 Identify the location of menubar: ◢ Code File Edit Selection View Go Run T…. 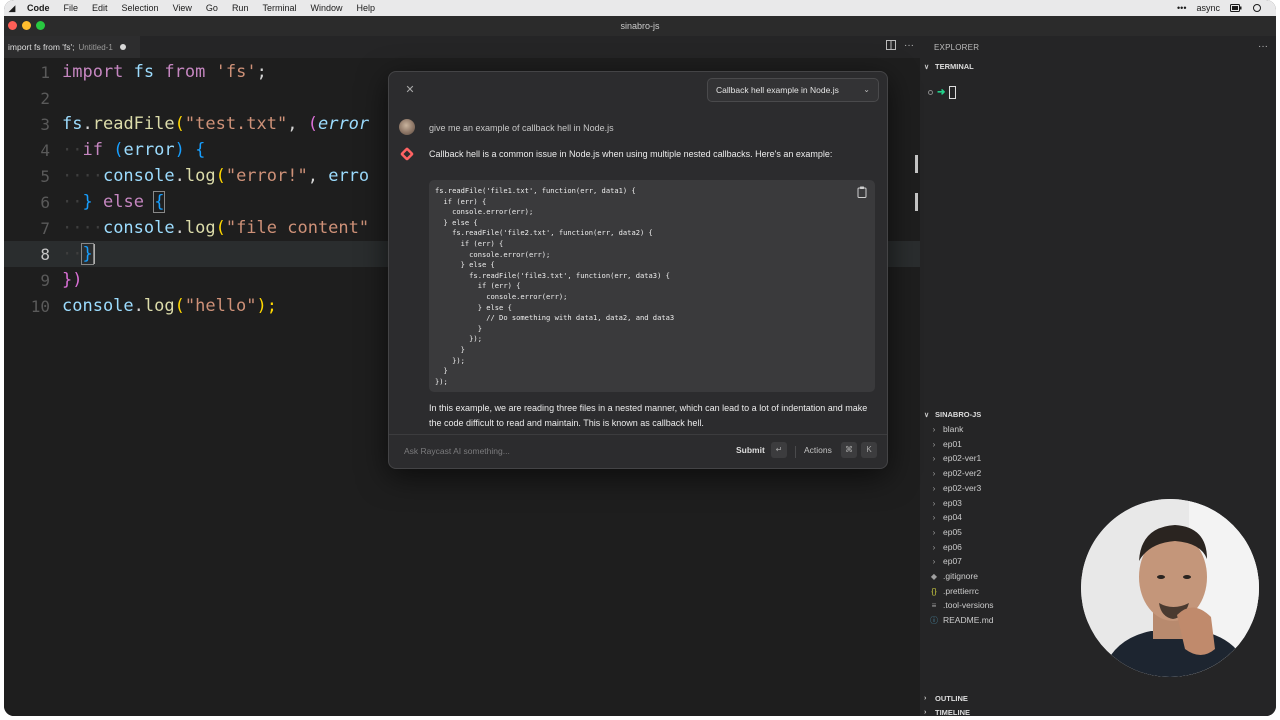
(640, 8).